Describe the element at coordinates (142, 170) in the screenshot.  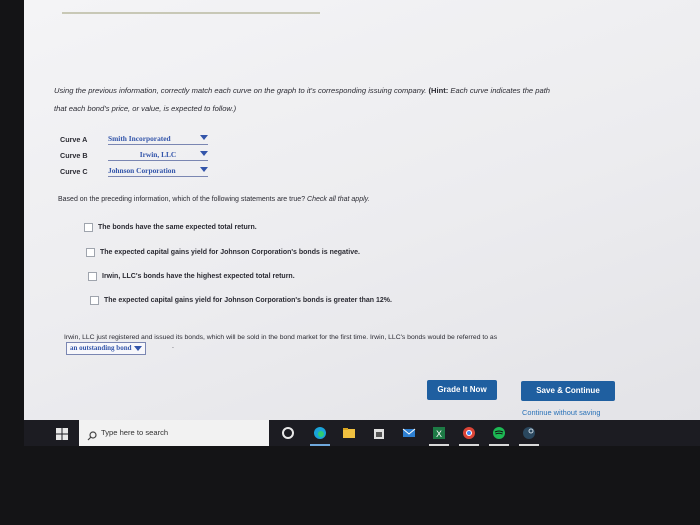
I see `curve-c-selected: Johnson Corporation` at that location.